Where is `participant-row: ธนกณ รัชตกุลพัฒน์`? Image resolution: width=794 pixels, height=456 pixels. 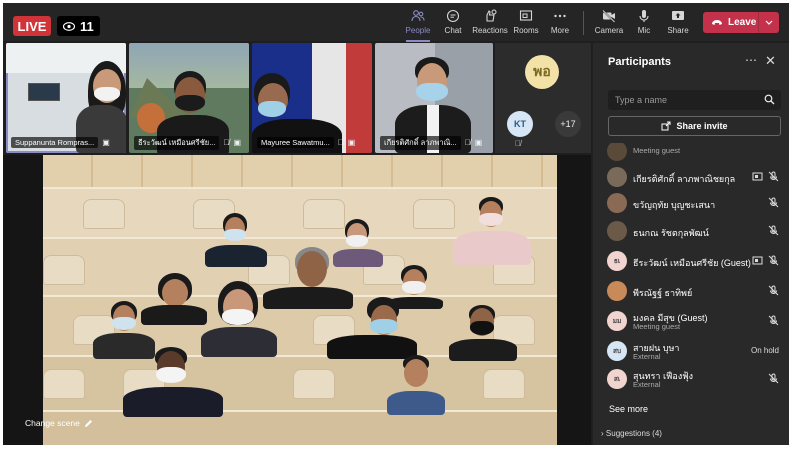 participant-row: ธนกณ รัชตกุลพัฒน์ is located at coordinates (691, 231).